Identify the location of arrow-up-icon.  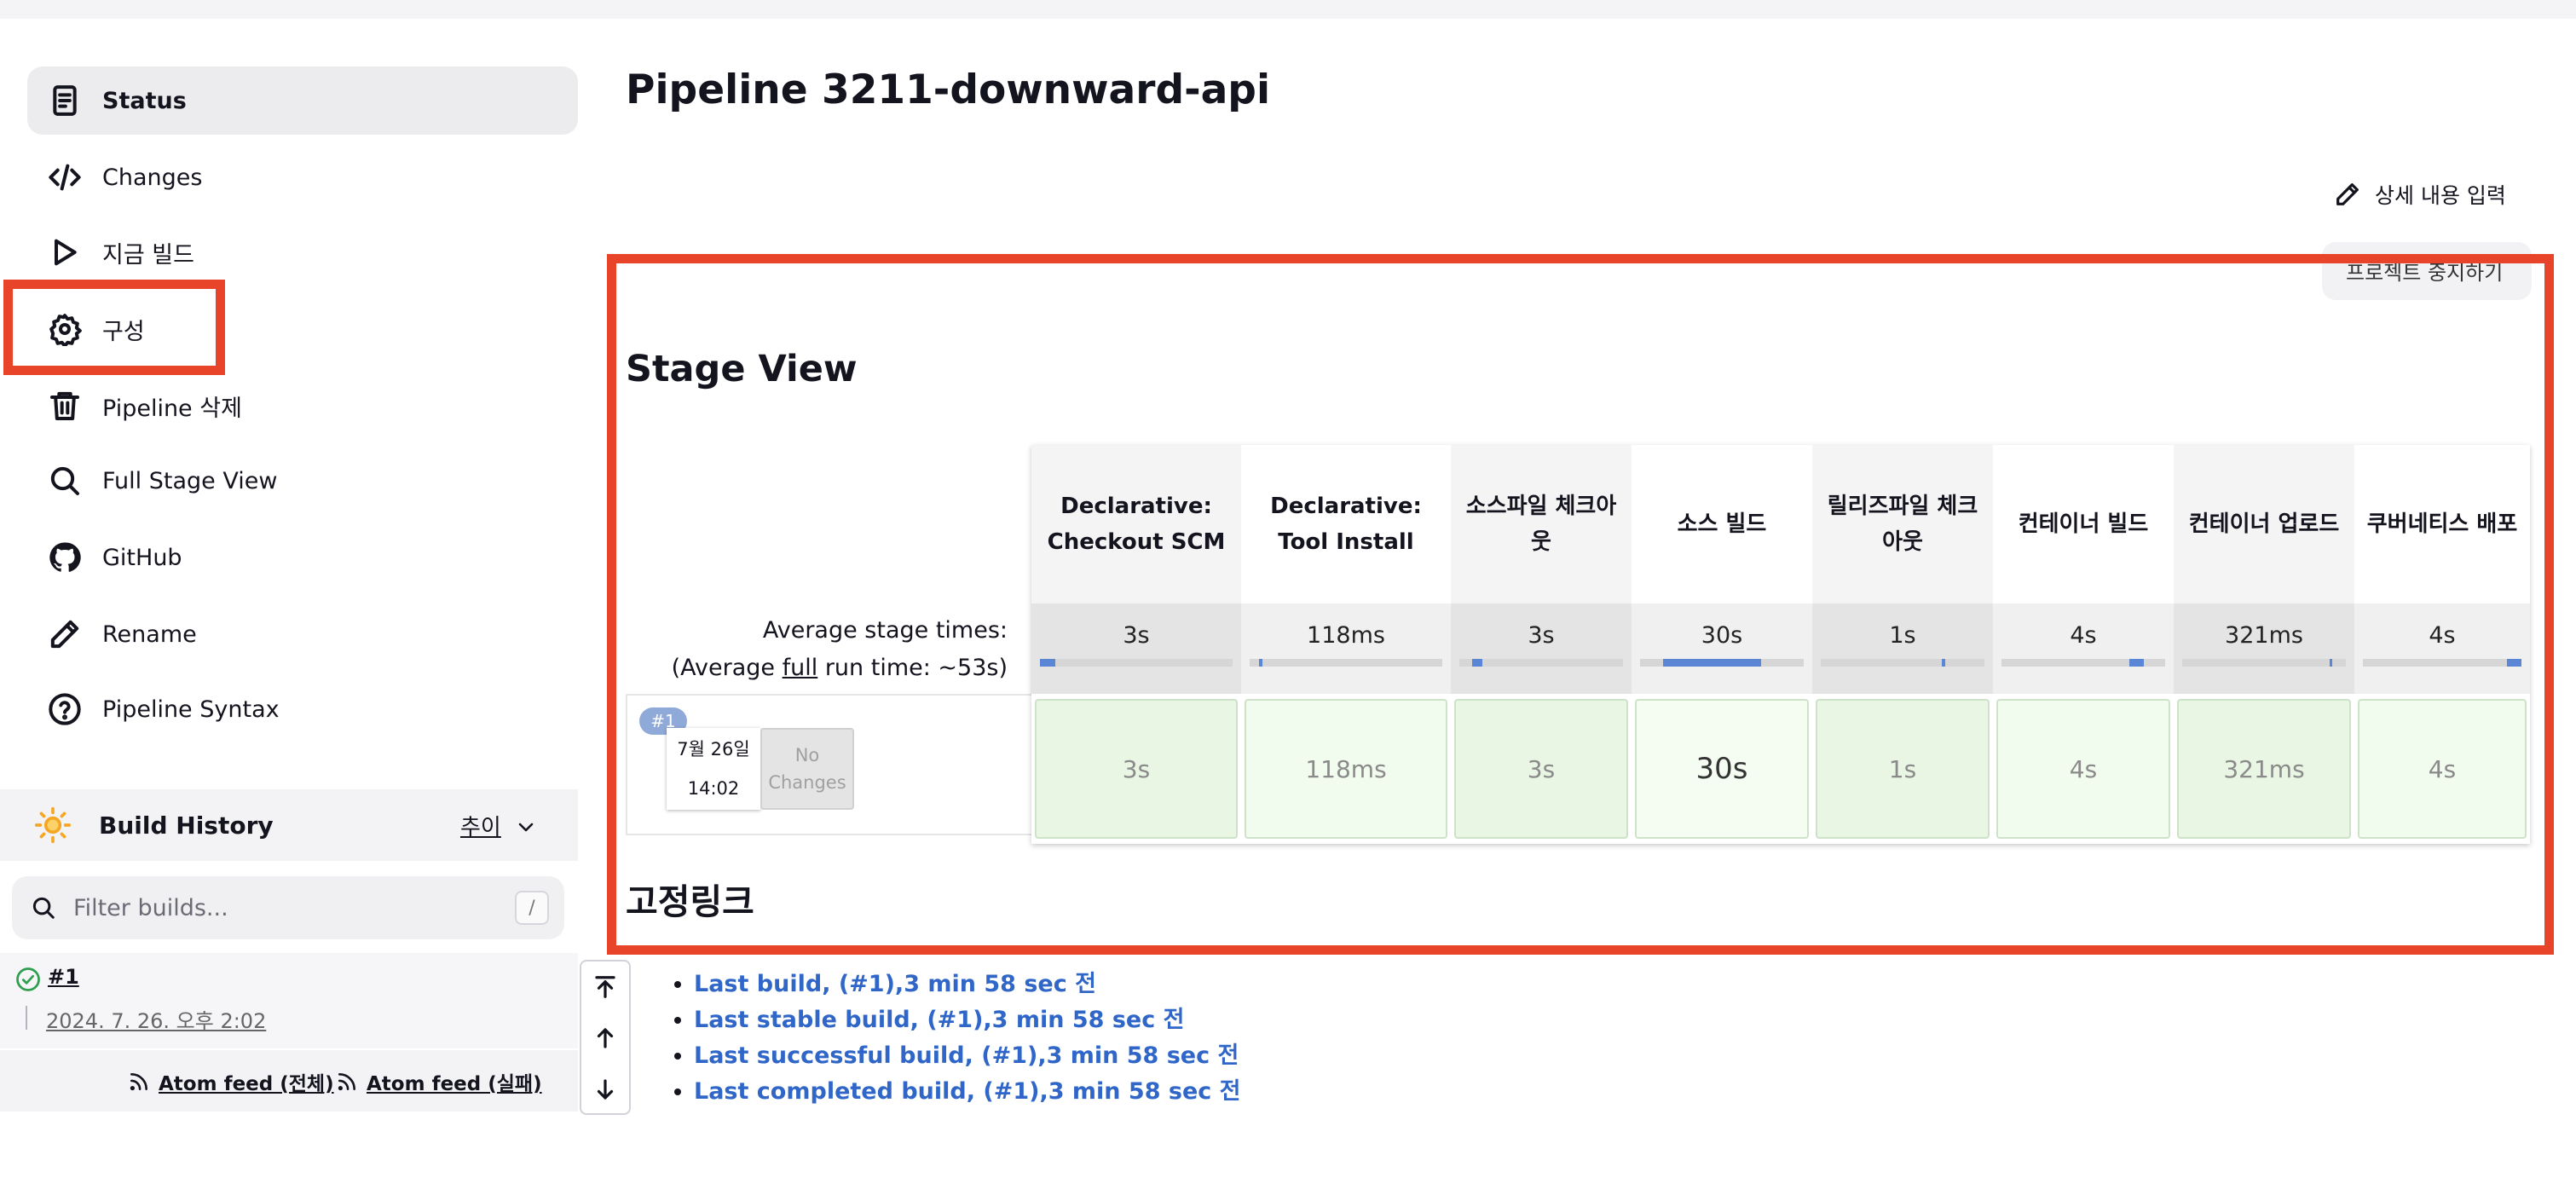
(605, 1038).